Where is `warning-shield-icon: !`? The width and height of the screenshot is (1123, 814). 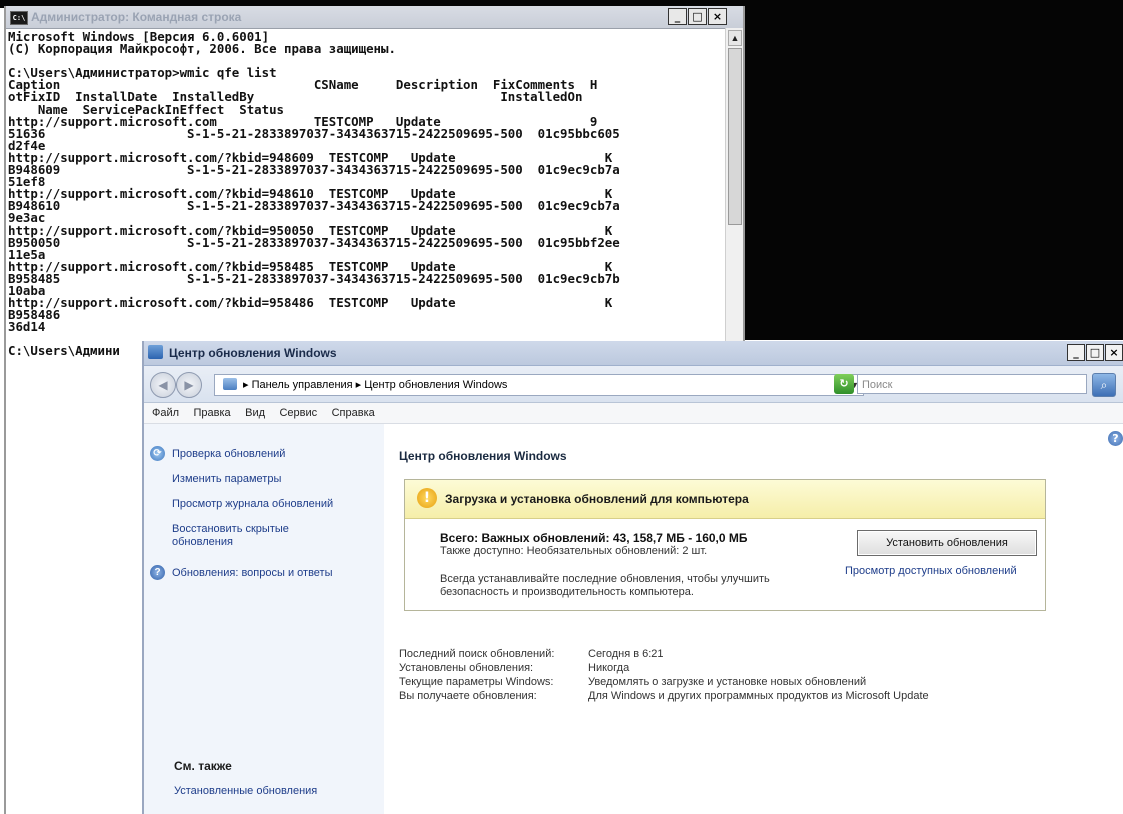 warning-shield-icon: ! is located at coordinates (427, 498).